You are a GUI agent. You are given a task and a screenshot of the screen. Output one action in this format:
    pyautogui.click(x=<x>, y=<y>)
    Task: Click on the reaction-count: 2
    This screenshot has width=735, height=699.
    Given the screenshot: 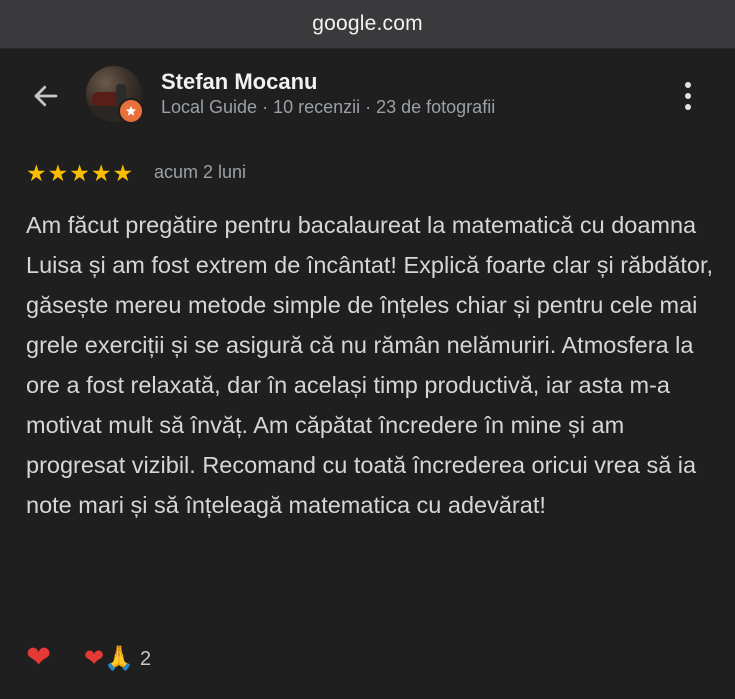 What is the action you would take?
    pyautogui.click(x=146, y=658)
    